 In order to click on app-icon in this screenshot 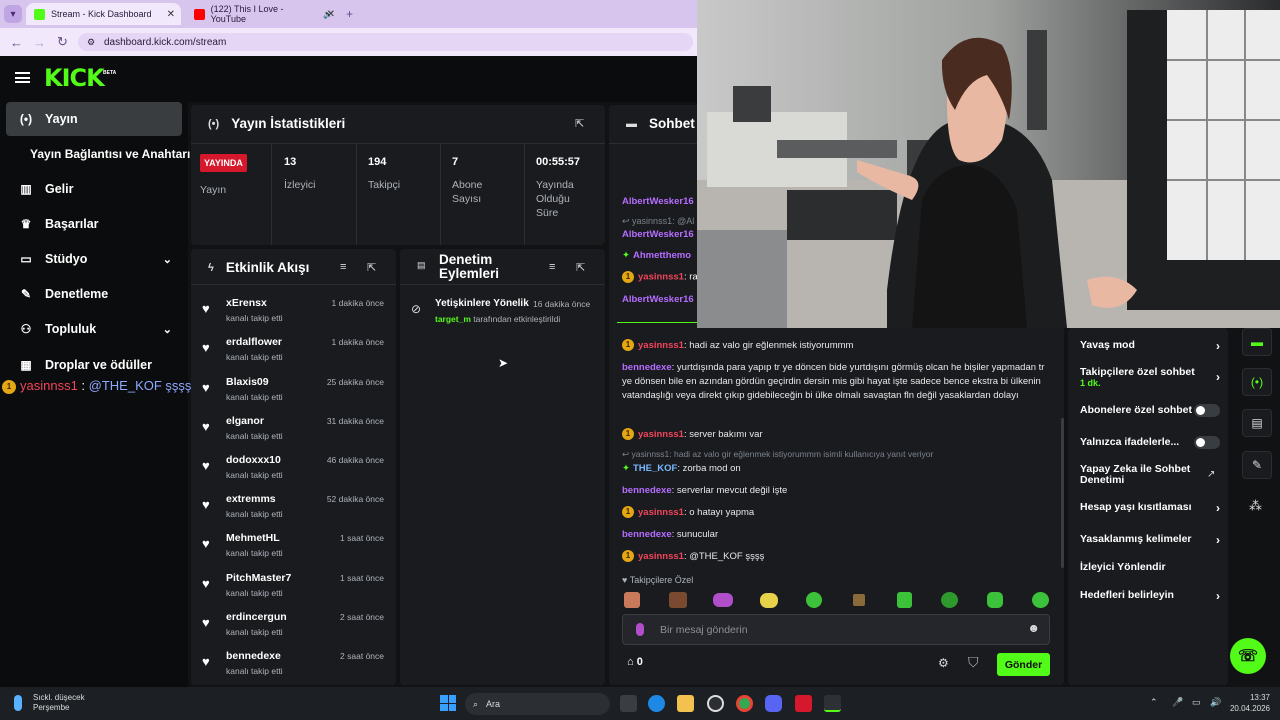, I will do `click(803, 703)`.